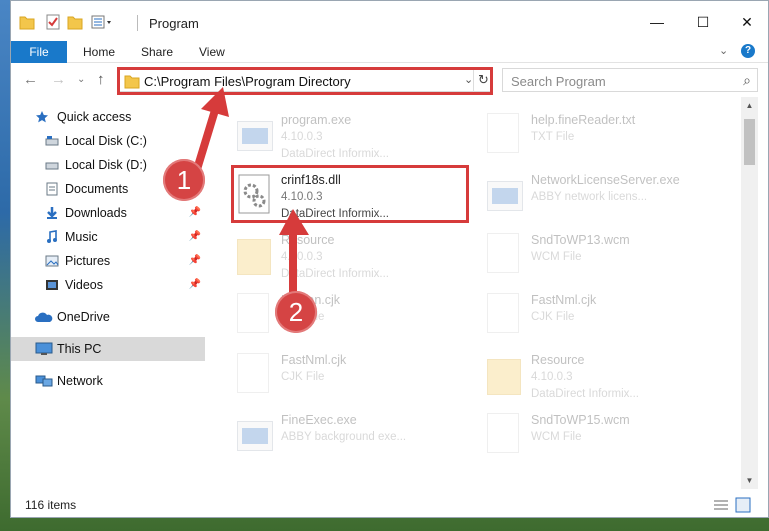 This screenshot has height=531, width=769. What do you see at coordinates (99, 52) in the screenshot?
I see `tab-home: Home` at bounding box center [99, 52].